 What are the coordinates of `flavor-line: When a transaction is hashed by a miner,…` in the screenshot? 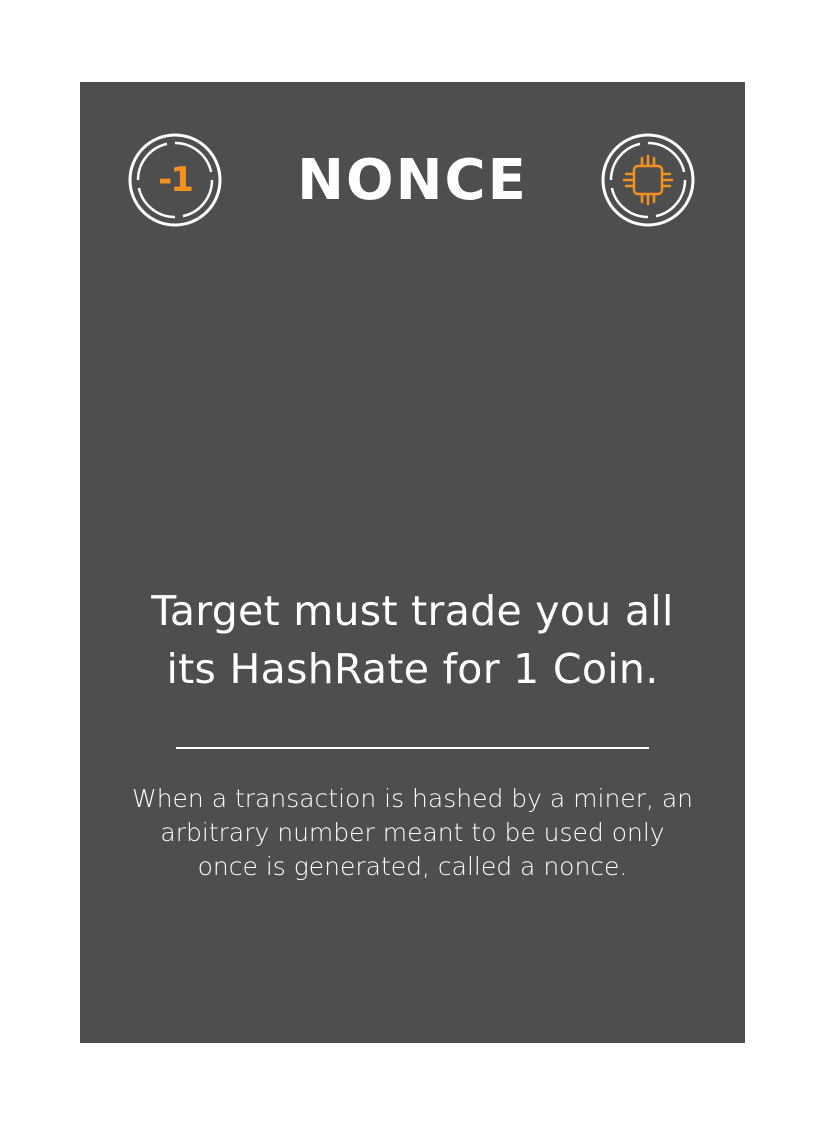 It's located at (412, 798).